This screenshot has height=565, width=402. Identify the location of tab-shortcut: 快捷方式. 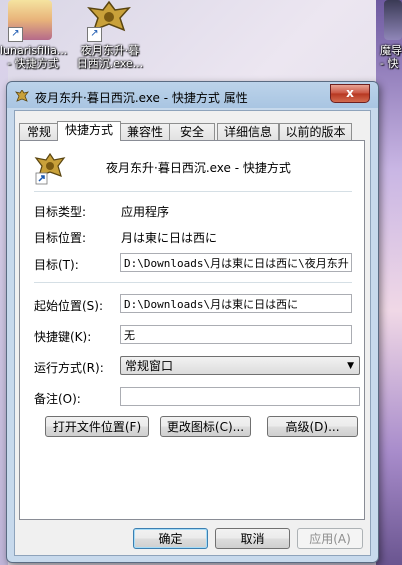
(89, 131).